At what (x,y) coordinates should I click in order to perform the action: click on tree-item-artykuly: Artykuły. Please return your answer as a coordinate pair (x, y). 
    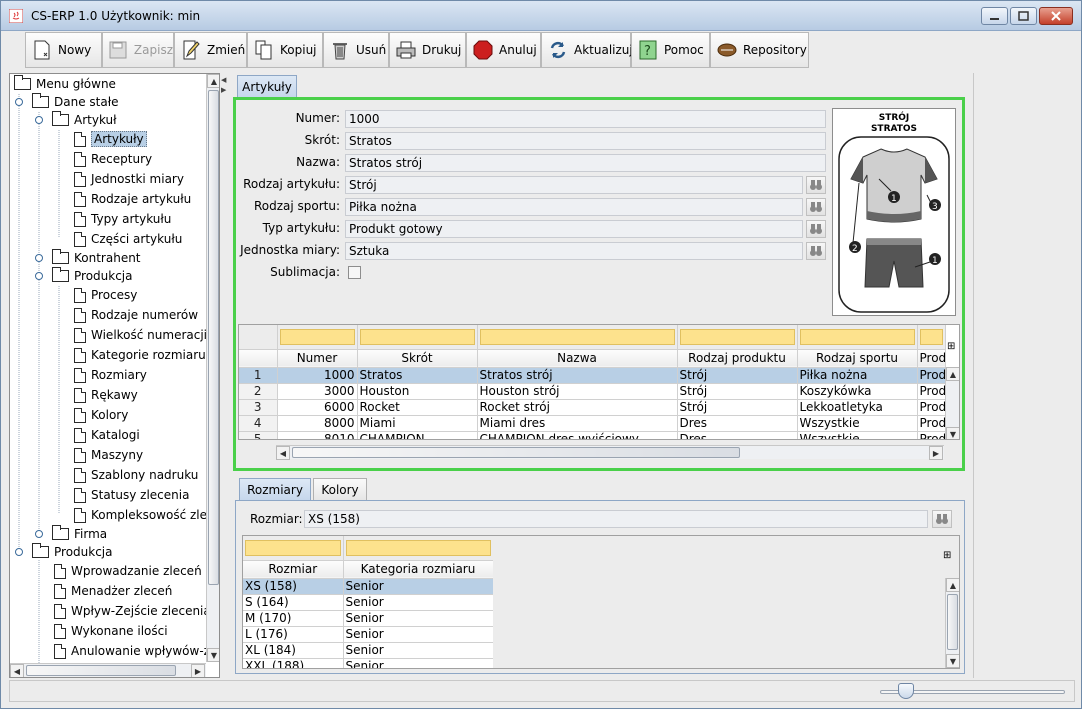
    Looking at the image, I should click on (110, 139).